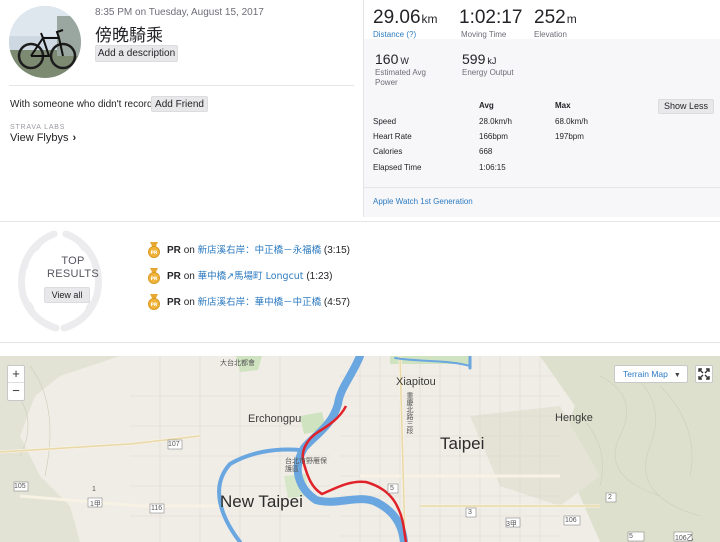 The height and width of the screenshot is (542, 720). Describe the element at coordinates (677, 375) in the screenshot. I see `caret-down-icon: ▼` at that location.